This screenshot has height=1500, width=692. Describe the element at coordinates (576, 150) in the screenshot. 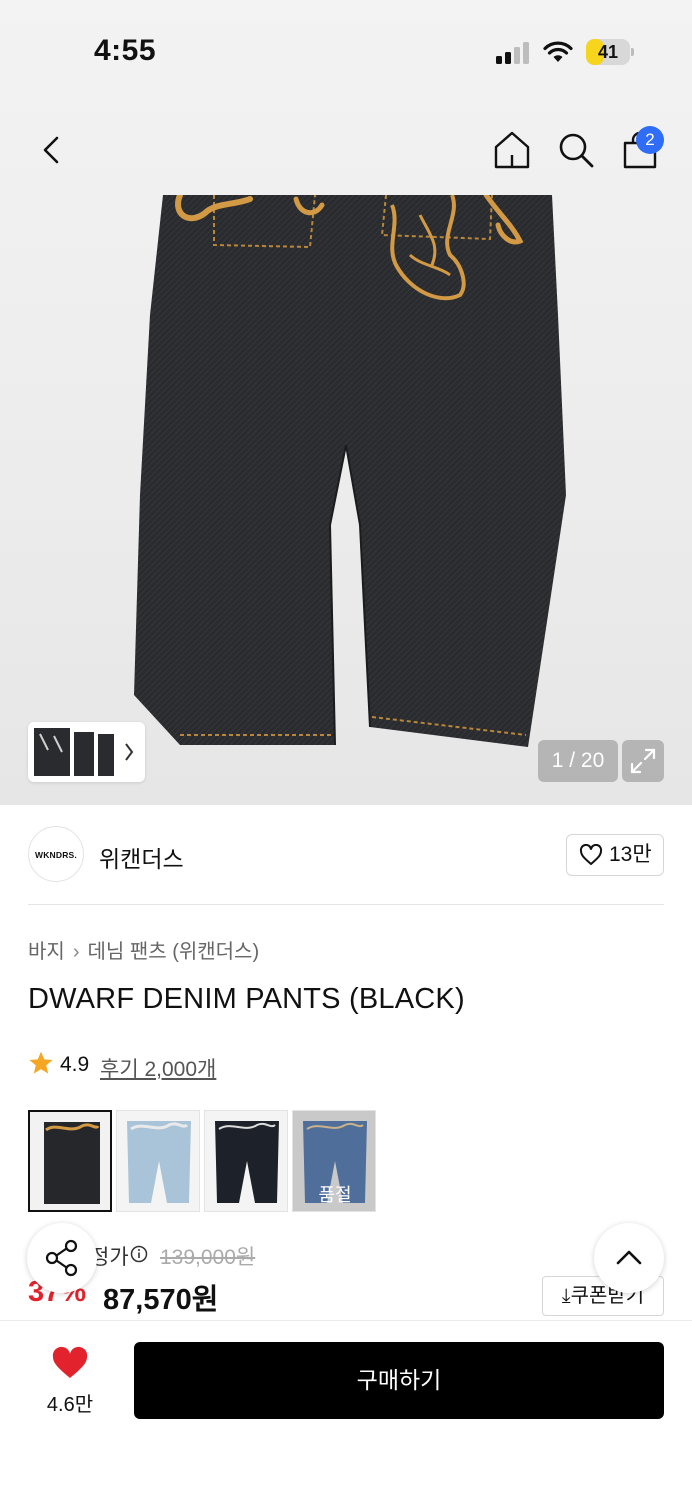

I see `search-icon` at that location.